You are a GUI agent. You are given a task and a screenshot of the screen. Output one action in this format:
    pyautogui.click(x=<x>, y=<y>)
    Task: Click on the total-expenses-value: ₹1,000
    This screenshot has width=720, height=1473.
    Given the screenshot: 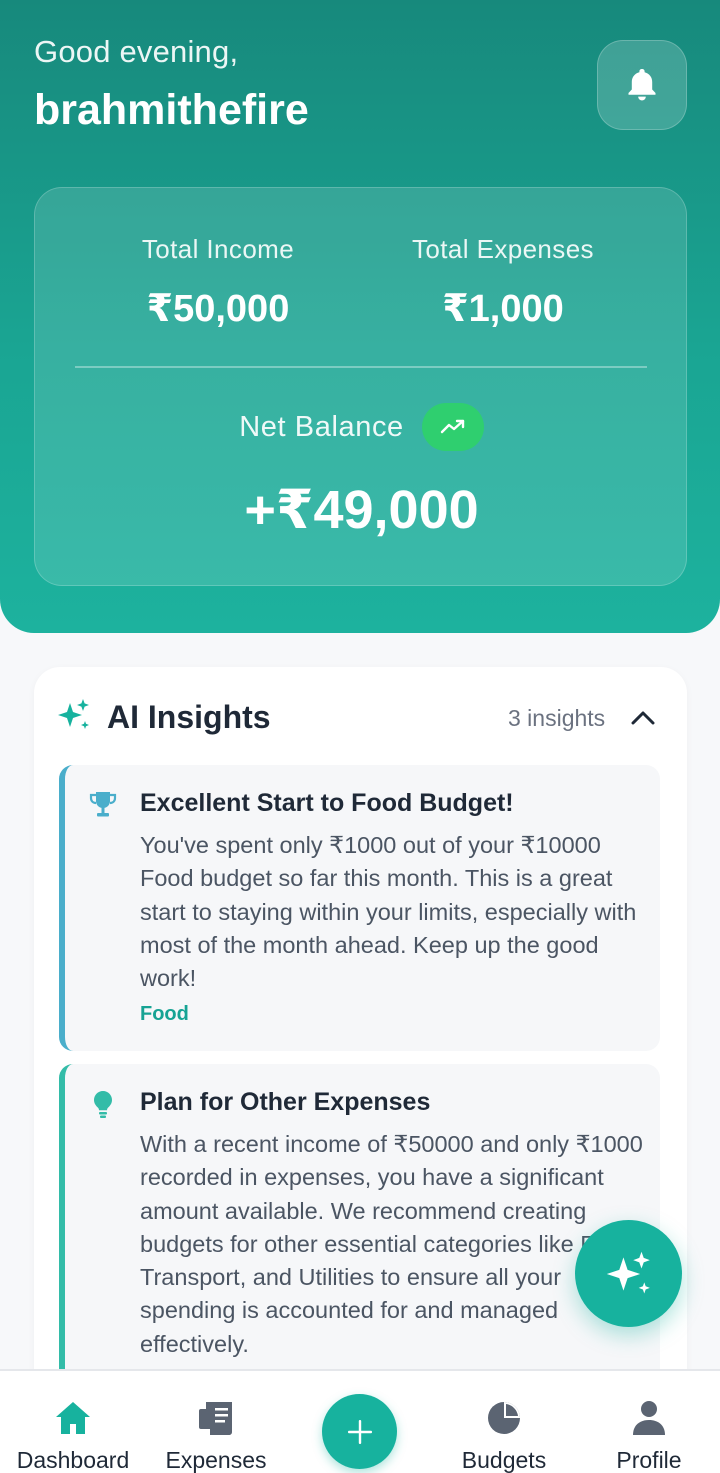 What is the action you would take?
    pyautogui.click(x=503, y=309)
    